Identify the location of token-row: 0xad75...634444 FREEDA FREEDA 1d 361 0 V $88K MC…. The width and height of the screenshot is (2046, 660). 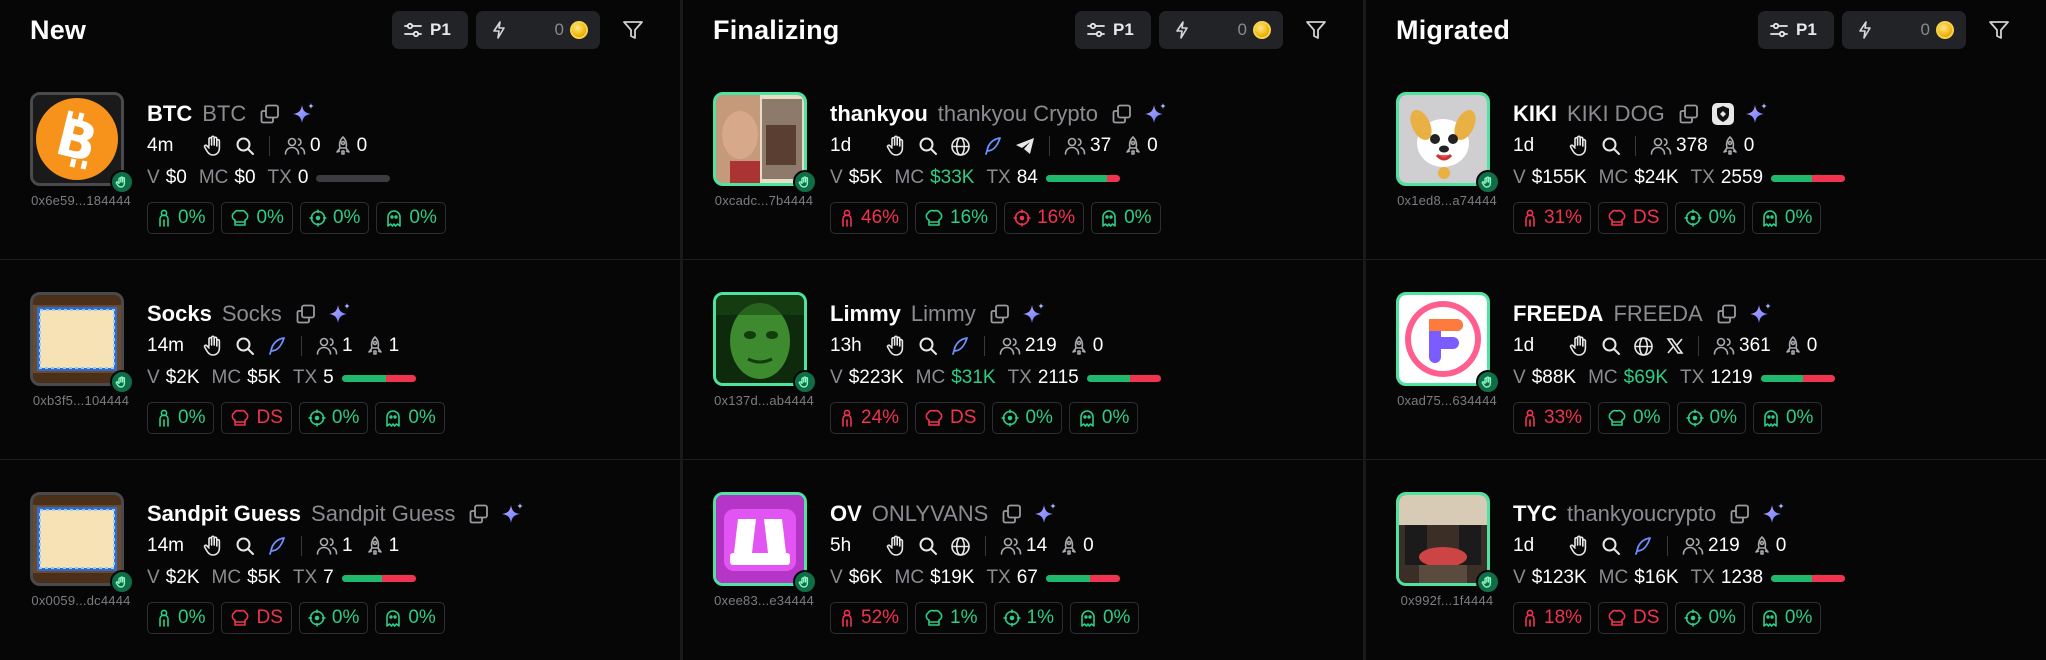
(1706, 360).